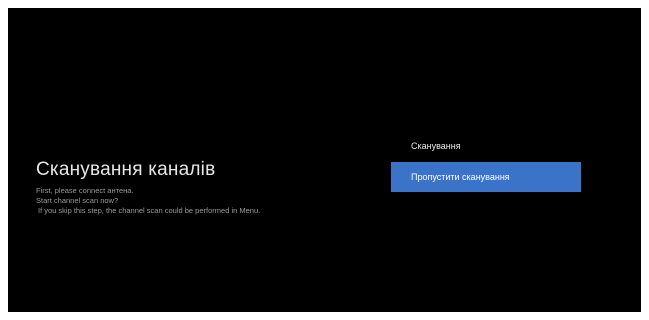 This screenshot has height=320, width=649. Describe the element at coordinates (486, 146) in the screenshot. I see `scan-option: Сканування` at that location.